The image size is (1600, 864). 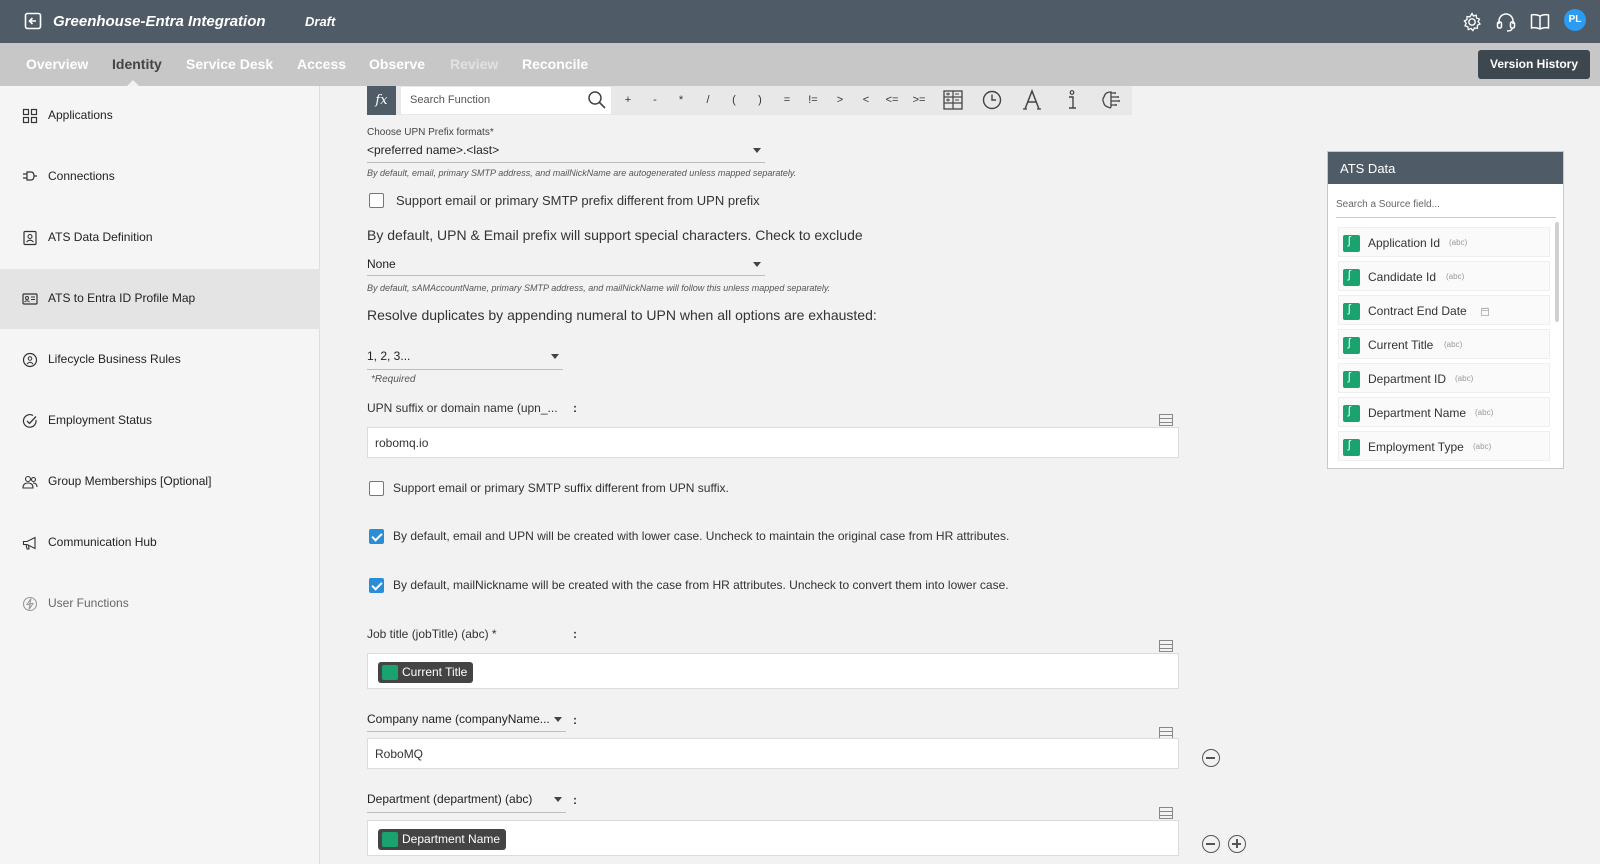 What do you see at coordinates (1444, 242) in the screenshot?
I see `source-field-item: Application Id (abc)` at bounding box center [1444, 242].